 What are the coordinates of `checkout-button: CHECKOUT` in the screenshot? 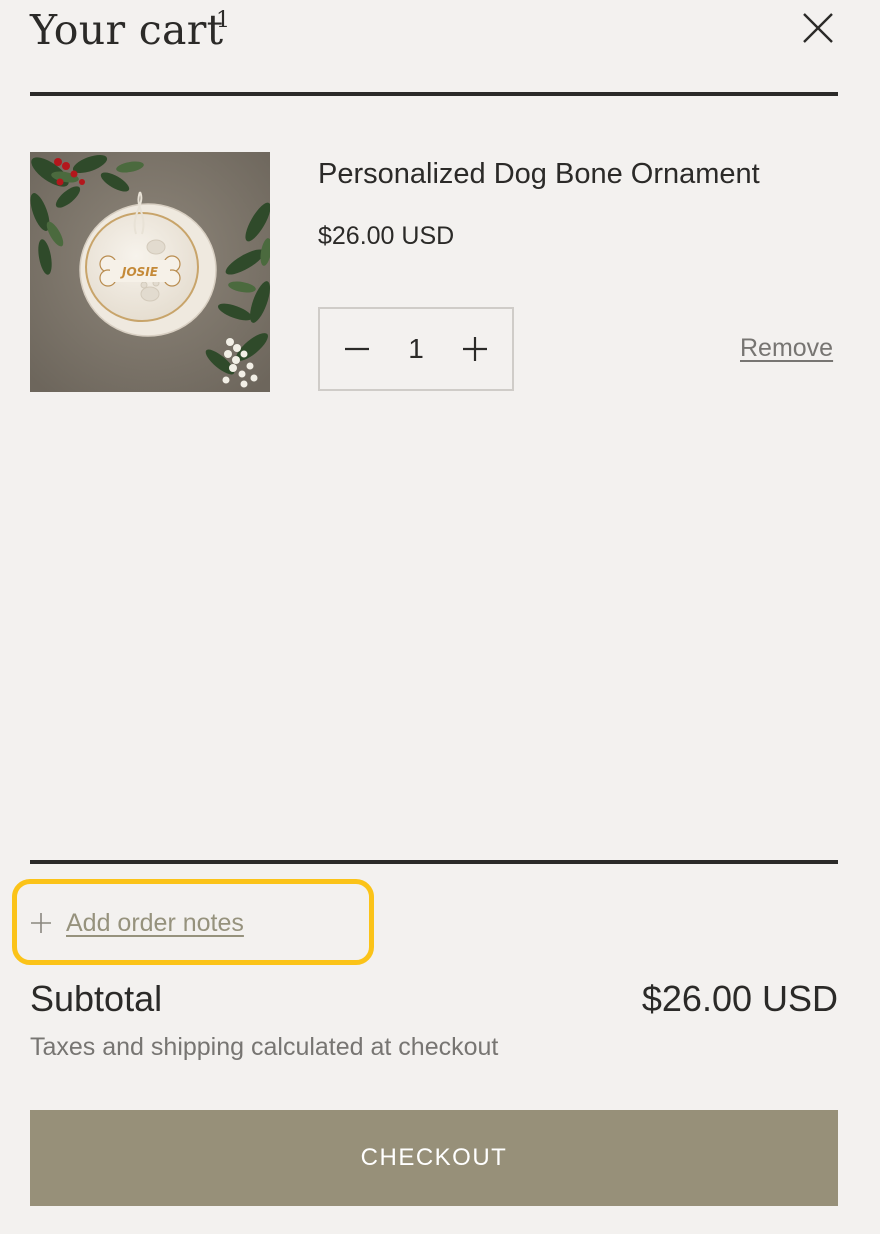 It's located at (434, 1158).